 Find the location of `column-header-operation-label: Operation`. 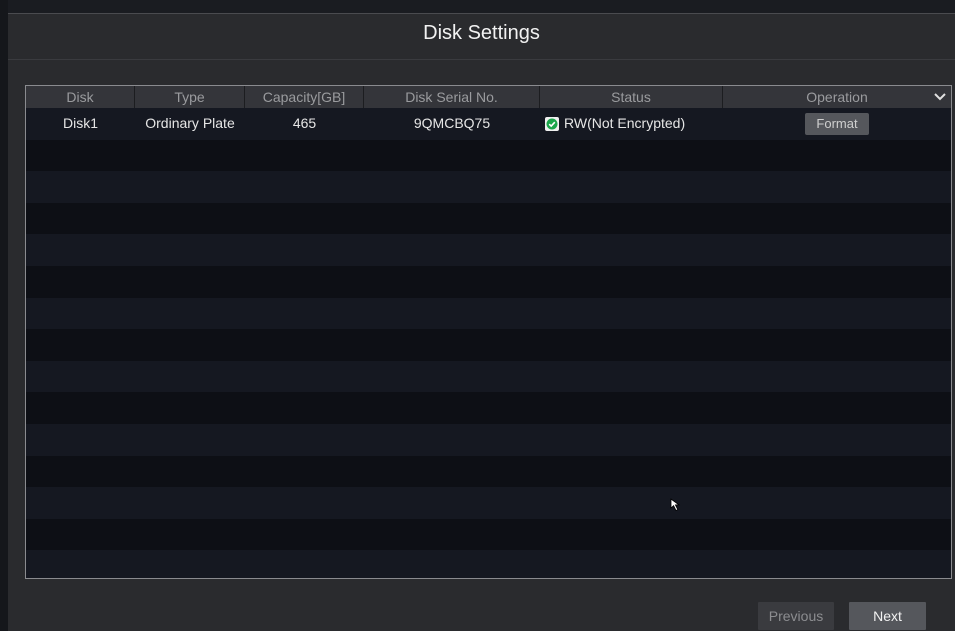

column-header-operation-label: Operation is located at coordinates (837, 97).